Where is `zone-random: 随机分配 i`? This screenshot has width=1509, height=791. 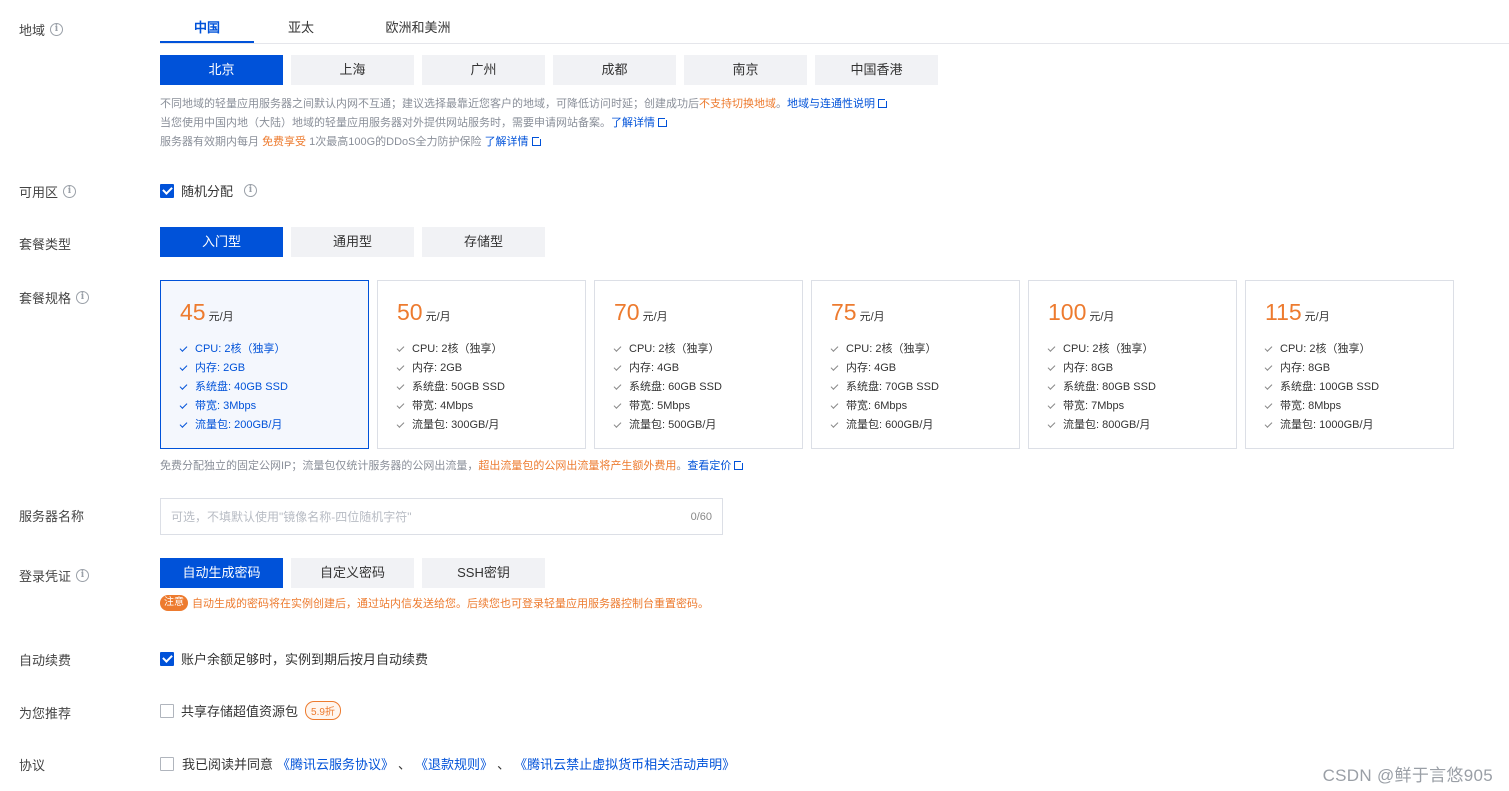
zone-random: 随机分配 i is located at coordinates (209, 190).